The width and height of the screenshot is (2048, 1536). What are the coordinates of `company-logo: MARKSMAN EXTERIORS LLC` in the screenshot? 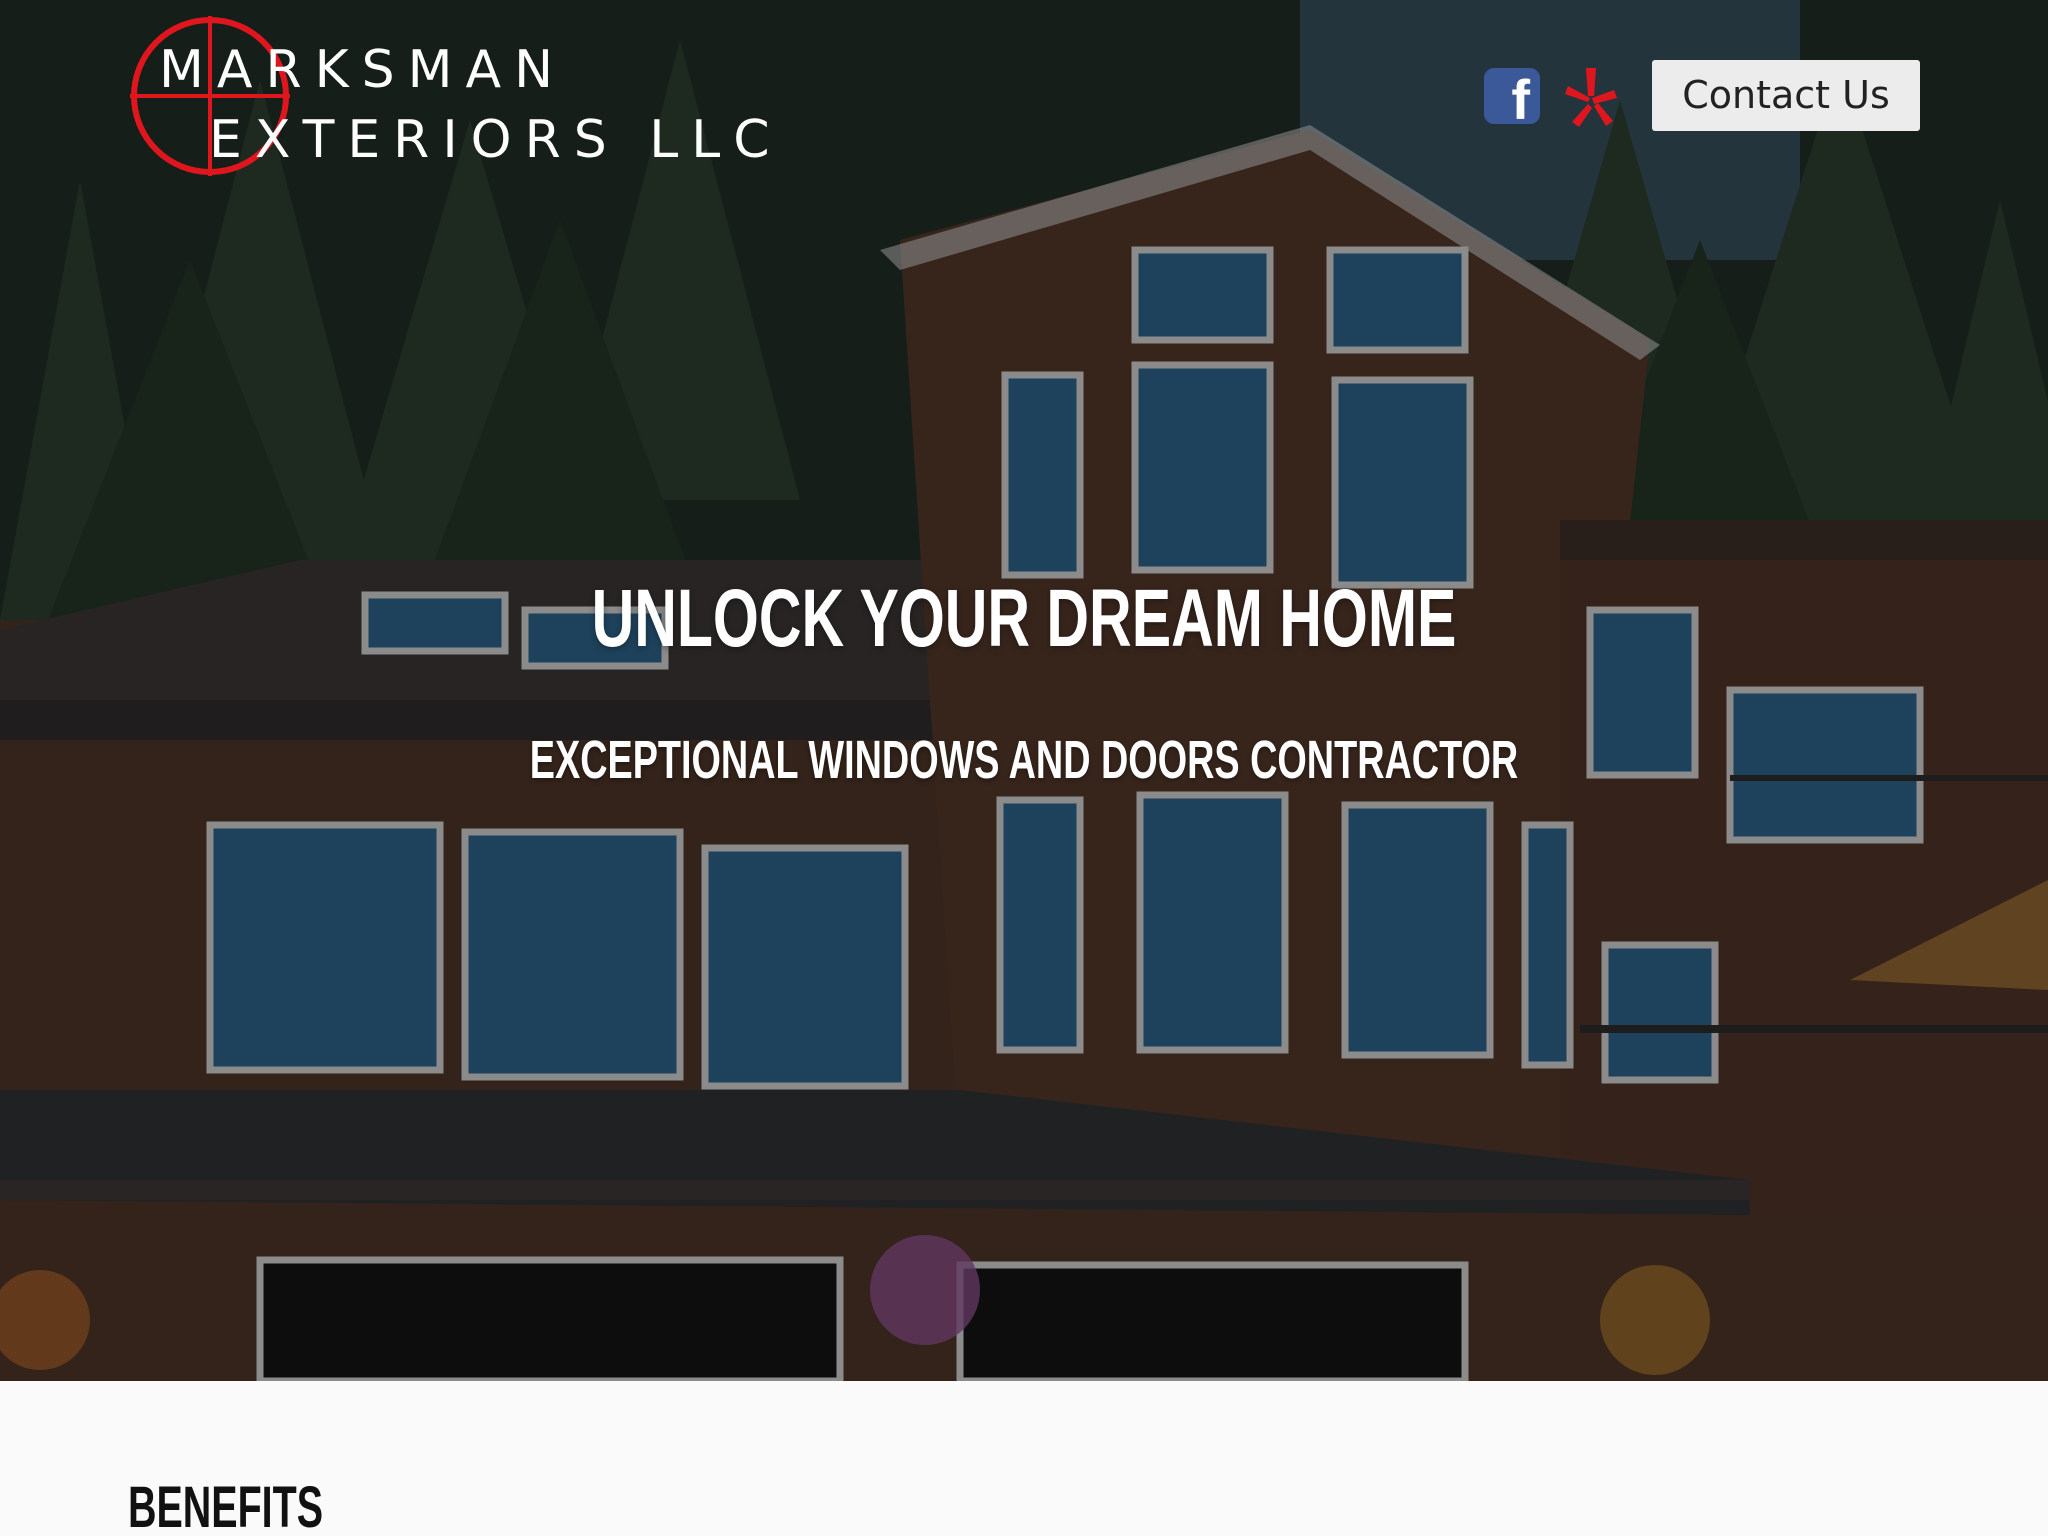 It's located at (475, 99).